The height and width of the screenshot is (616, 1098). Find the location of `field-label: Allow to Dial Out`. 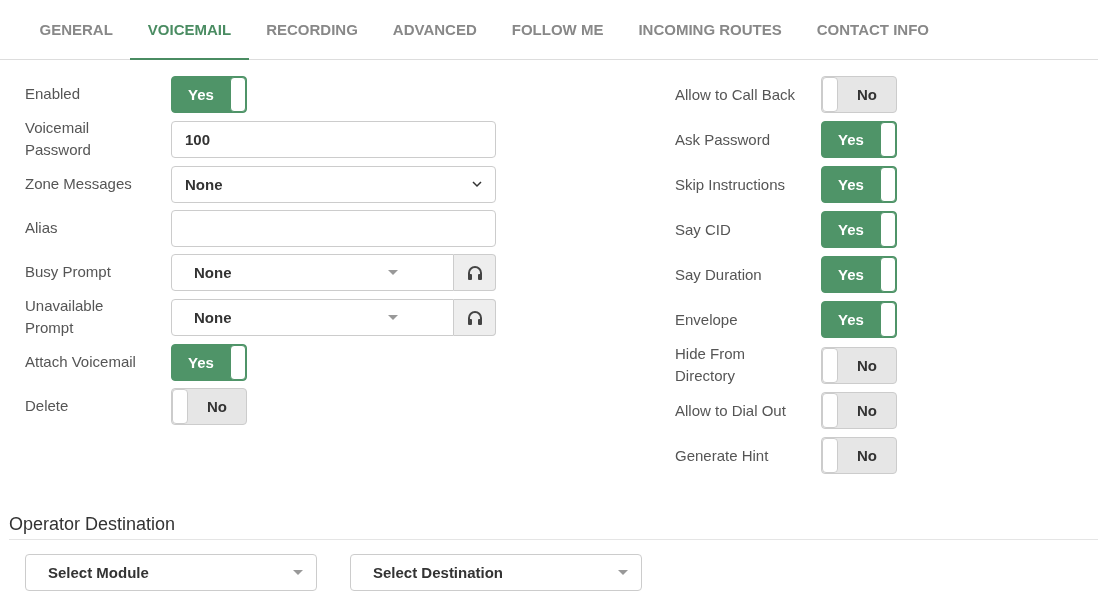

field-label: Allow to Dial Out is located at coordinates (731, 410).